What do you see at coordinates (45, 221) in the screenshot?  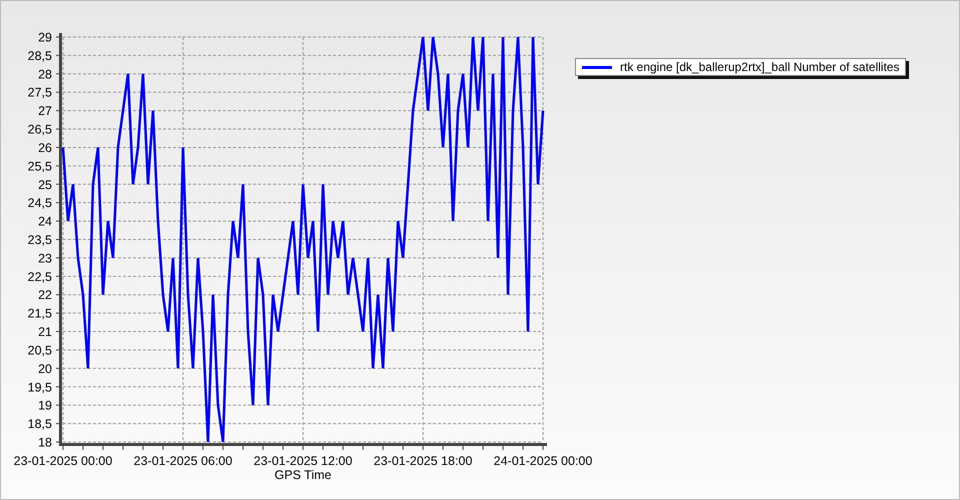 I see `y-tick-label: 24` at bounding box center [45, 221].